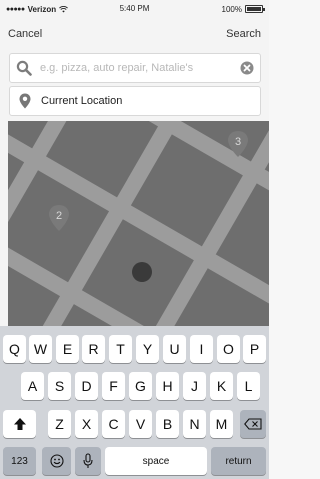  Describe the element at coordinates (167, 424) in the screenshot. I see `key-b: B` at that location.